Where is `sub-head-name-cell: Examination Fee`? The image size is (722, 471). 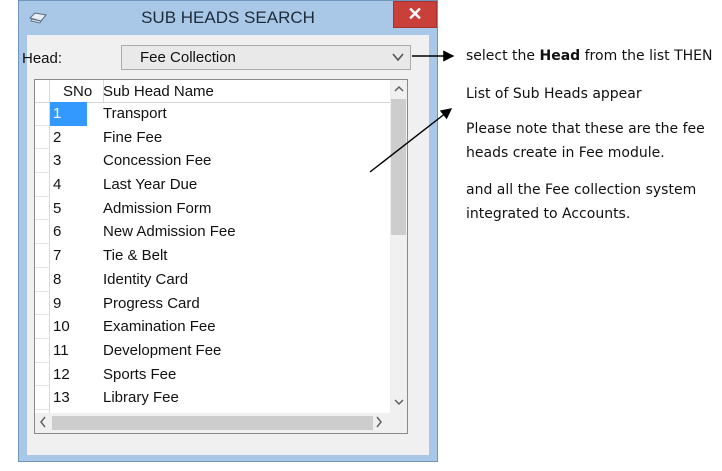 sub-head-name-cell: Examination Fee is located at coordinates (159, 326).